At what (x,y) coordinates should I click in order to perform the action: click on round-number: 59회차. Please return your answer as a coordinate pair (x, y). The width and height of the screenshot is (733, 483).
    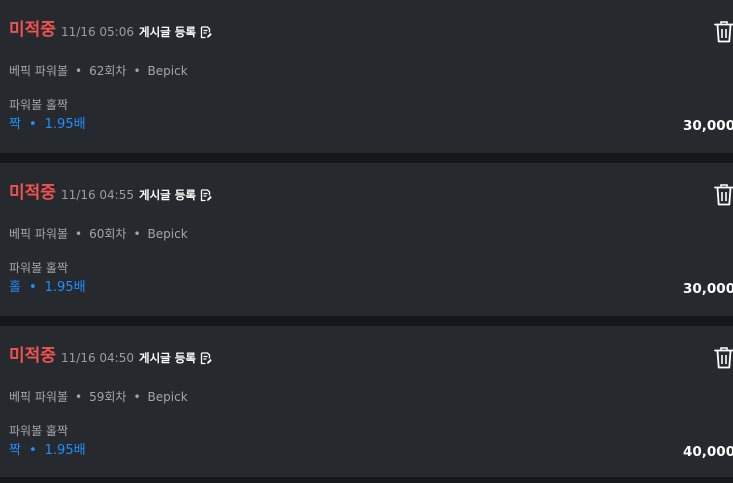
    Looking at the image, I should click on (108, 397).